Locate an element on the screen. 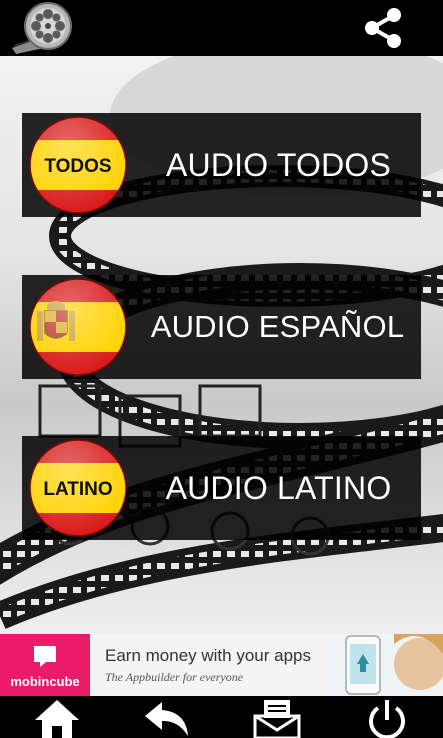  share-button is located at coordinates (383, 28).